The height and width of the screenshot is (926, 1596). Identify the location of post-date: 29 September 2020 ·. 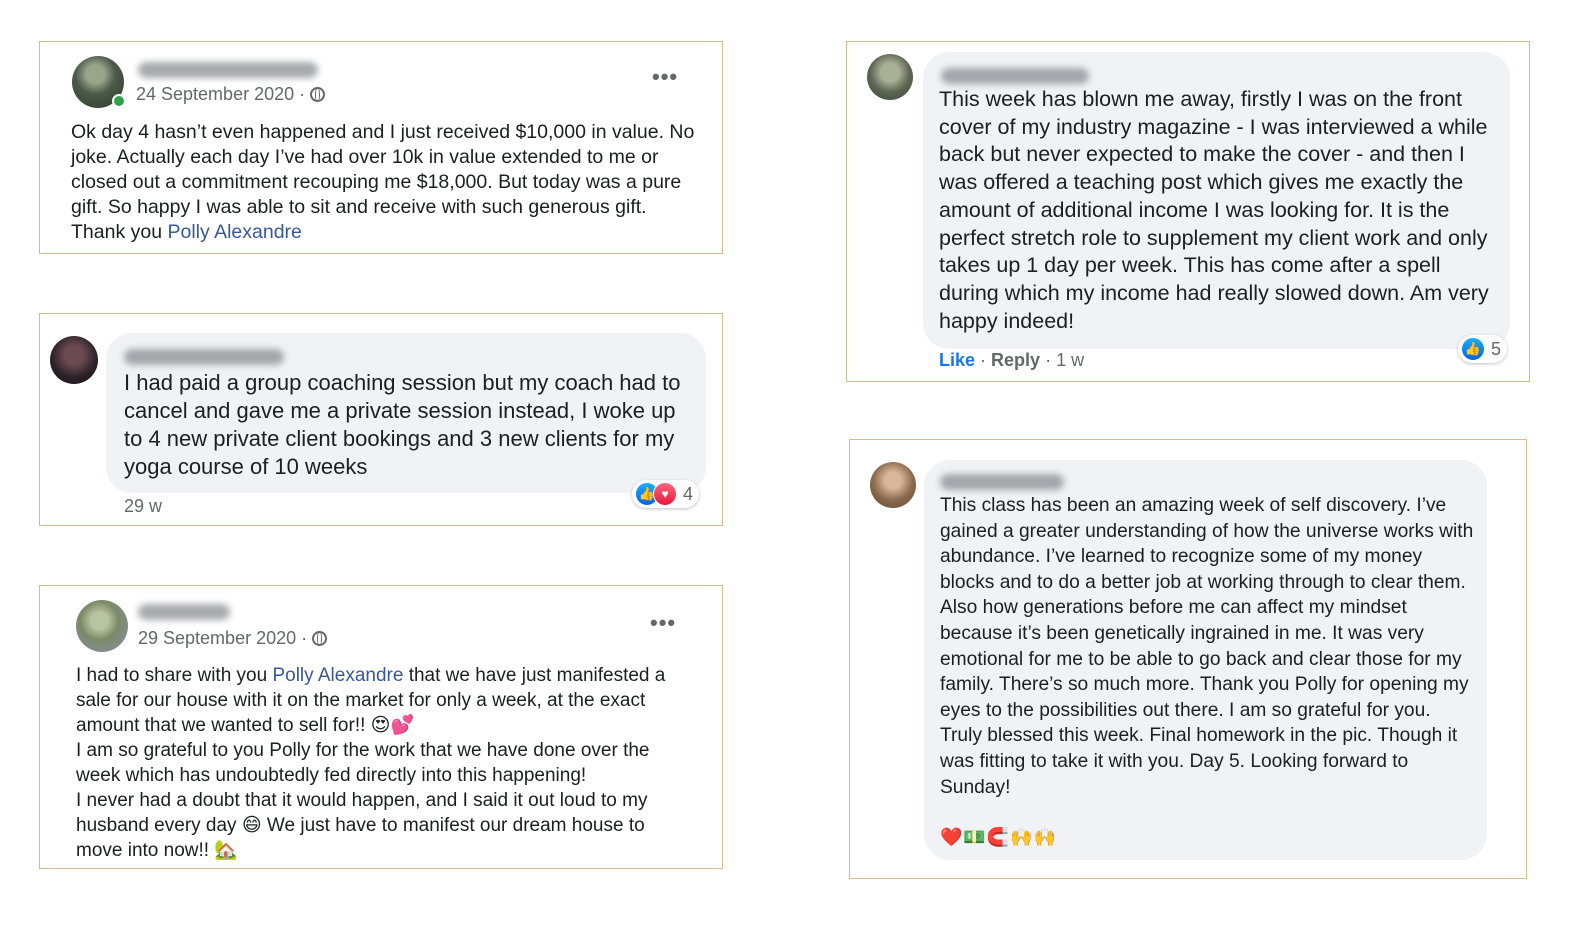
(233, 638).